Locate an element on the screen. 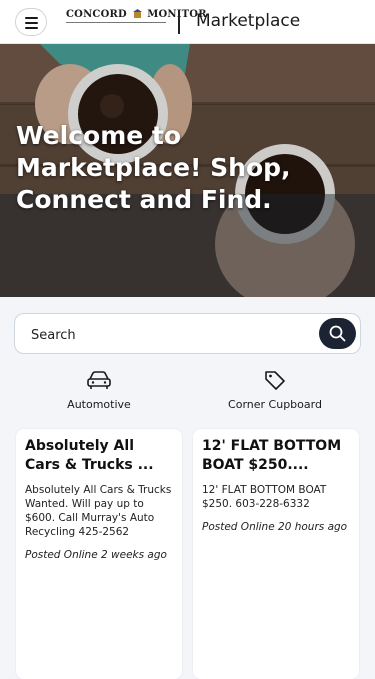 The height and width of the screenshot is (679, 375). logo-underline is located at coordinates (116, 22).